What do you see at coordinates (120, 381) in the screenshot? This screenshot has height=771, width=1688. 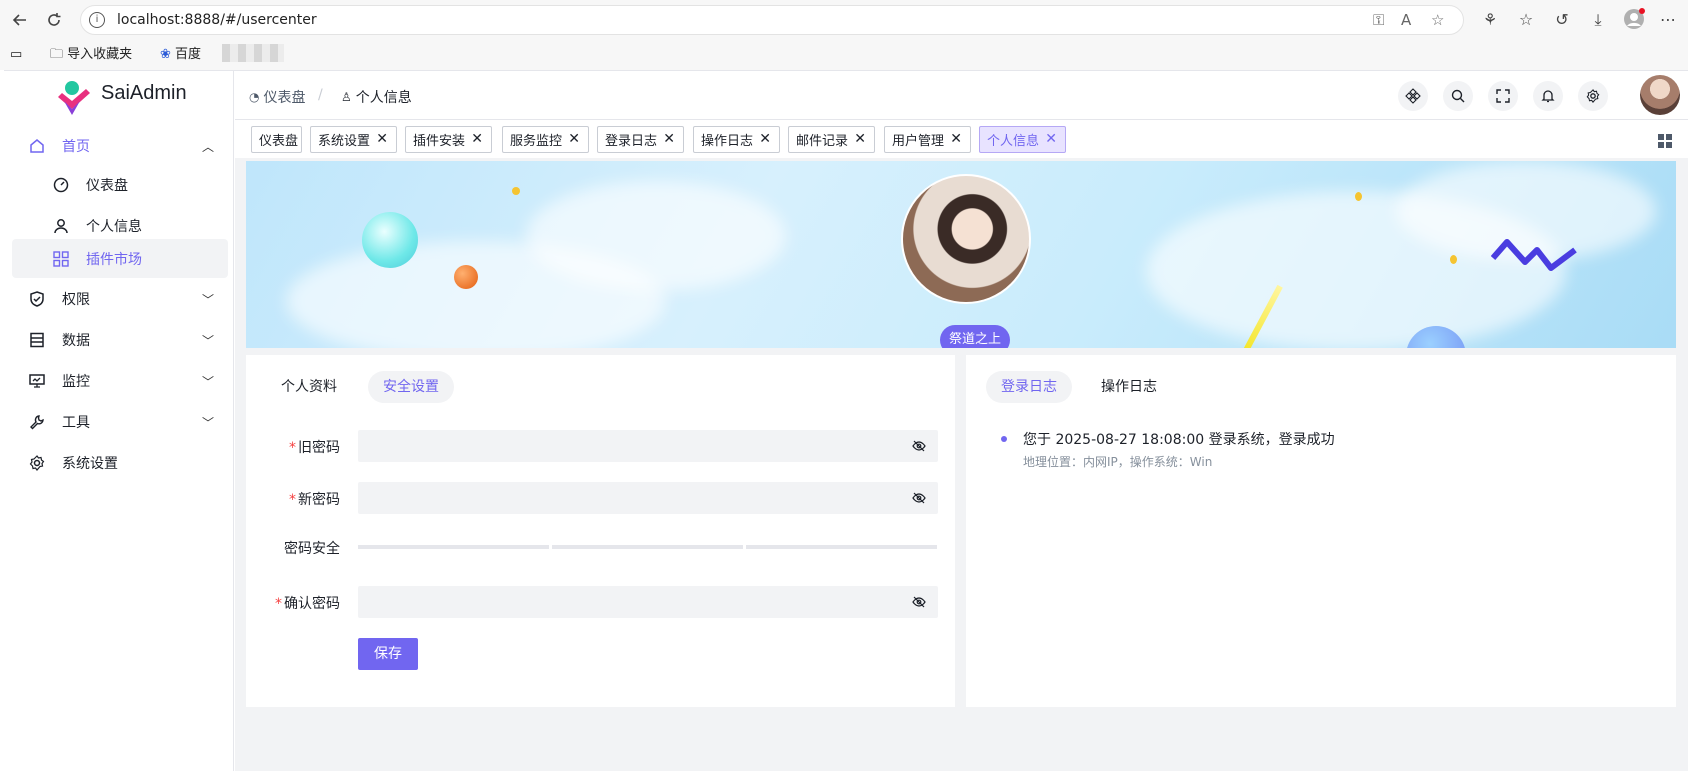 I see `menu-monitor: 监控 ﹀` at bounding box center [120, 381].